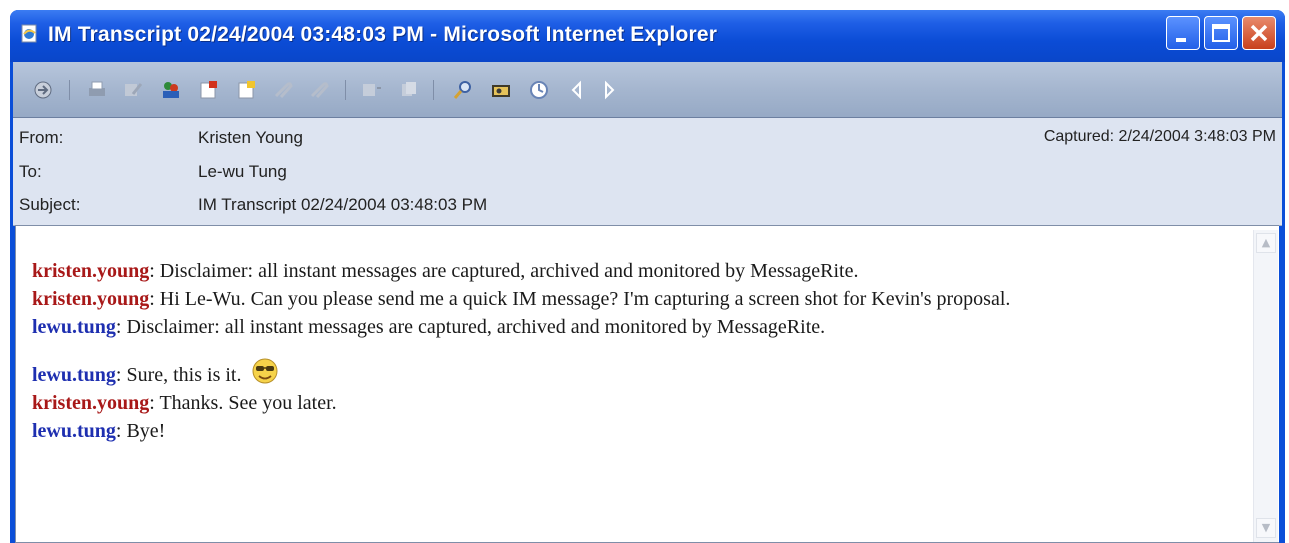 This screenshot has height=543, width=1289. Describe the element at coordinates (178, 375) in the screenshot. I see `message-text: : Sure, this is it.` at that location.